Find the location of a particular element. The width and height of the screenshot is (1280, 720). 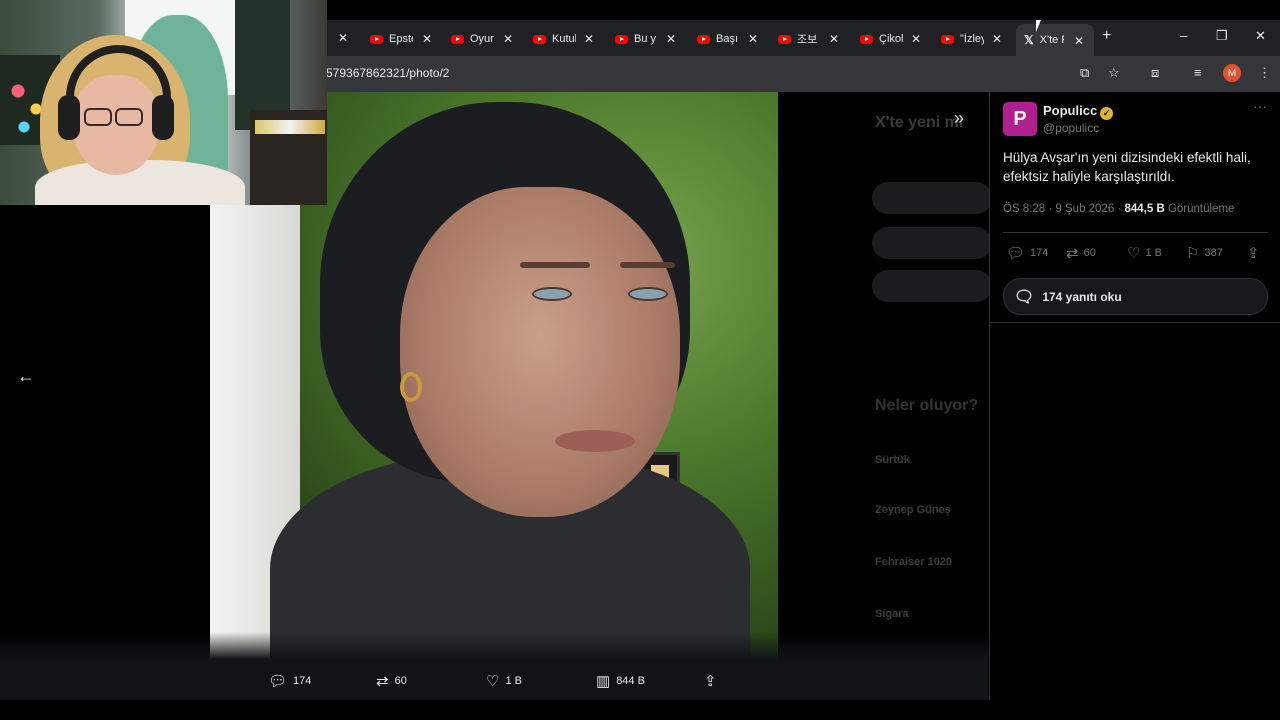

new-tab-button: + is located at coordinates (1106, 36).